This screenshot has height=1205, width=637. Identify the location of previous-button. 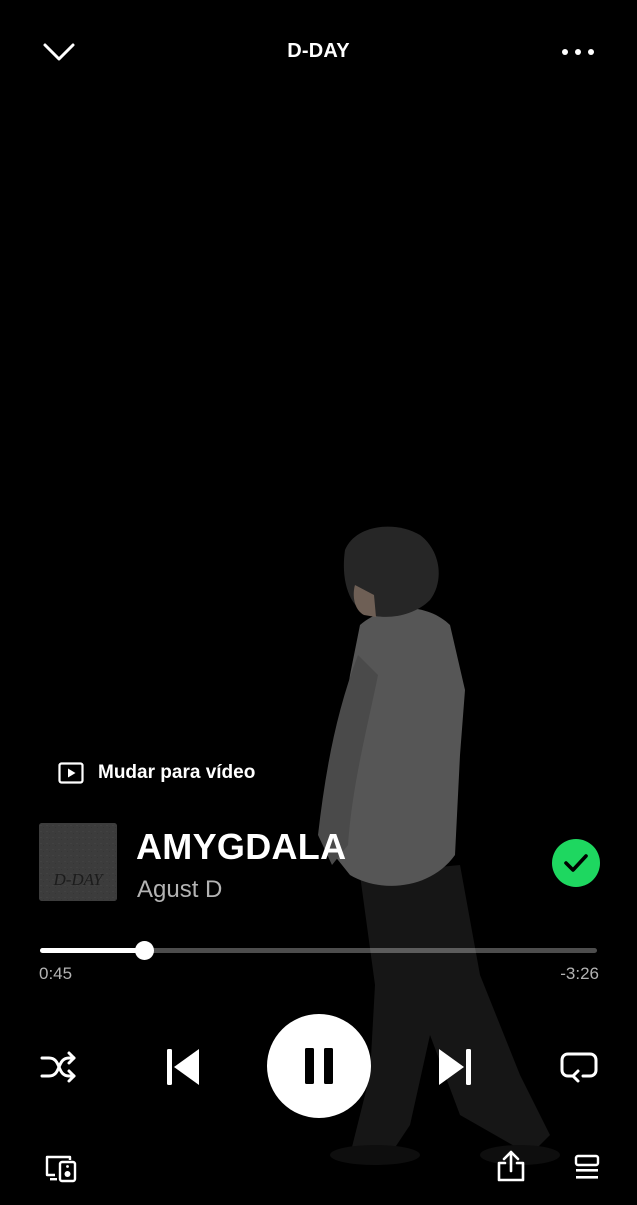
(183, 1067).